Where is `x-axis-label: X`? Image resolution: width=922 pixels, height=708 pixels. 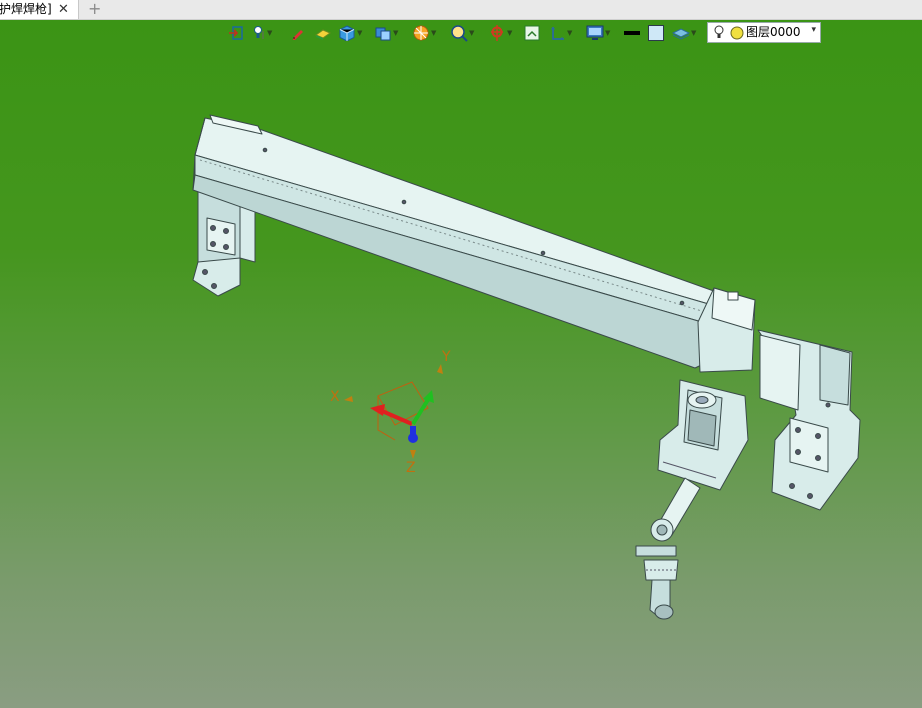 x-axis-label: X is located at coordinates (335, 397).